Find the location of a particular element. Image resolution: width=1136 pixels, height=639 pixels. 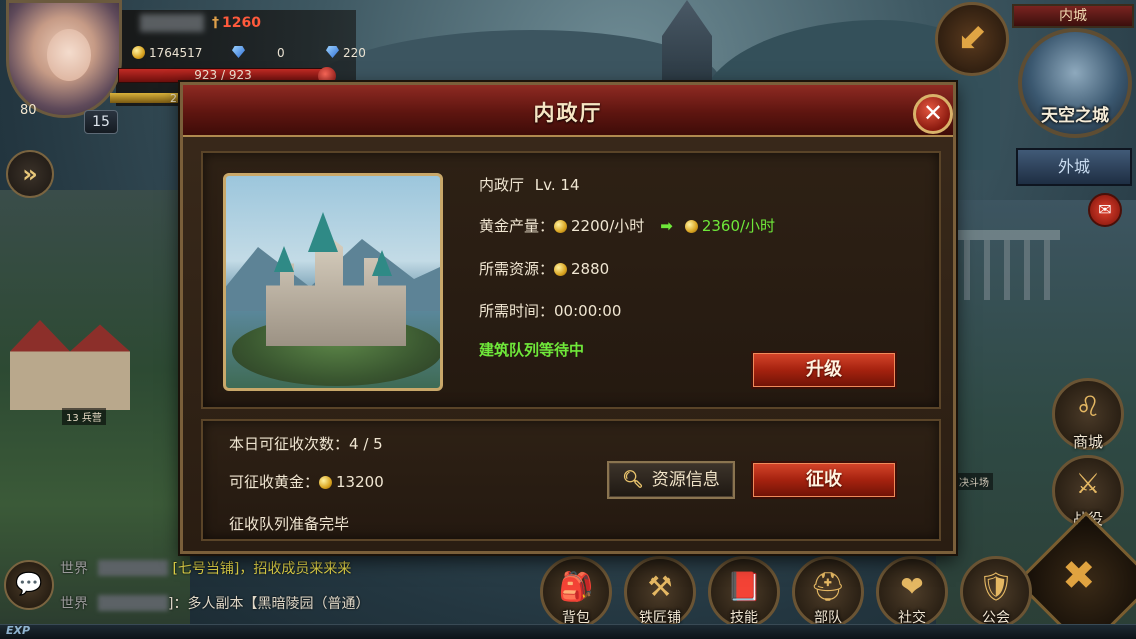

dialog-title: 内政厅 is located at coordinates (568, 113).